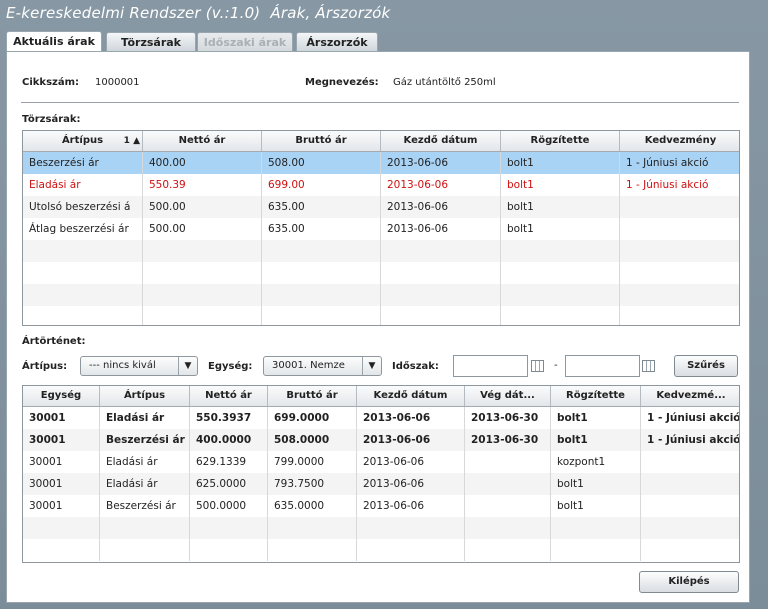  What do you see at coordinates (229, 418) in the screenshot?
I see `cell-net-price: 550.3937` at bounding box center [229, 418].